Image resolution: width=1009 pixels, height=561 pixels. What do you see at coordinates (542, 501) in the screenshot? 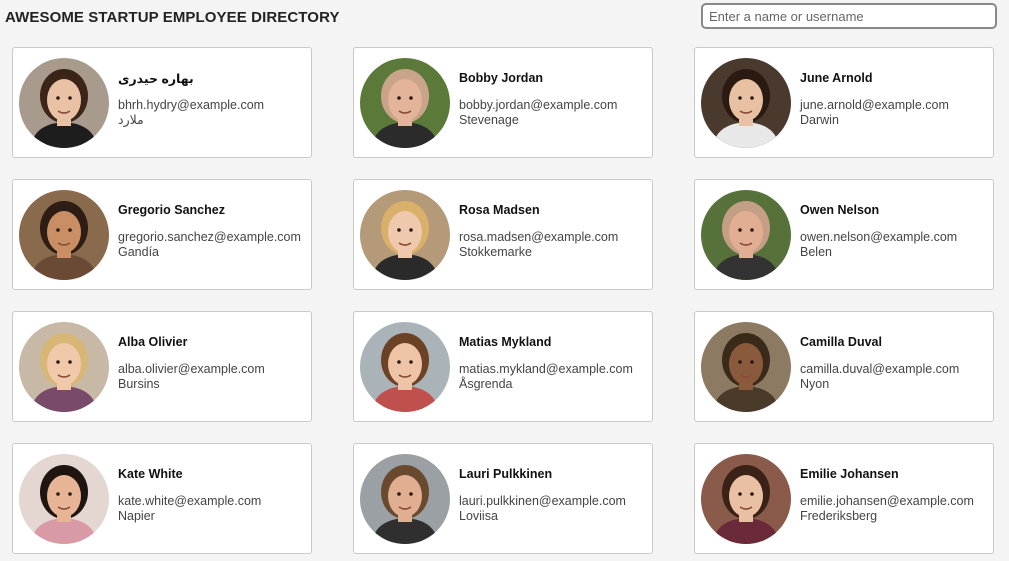
I see `employee-email: lauri.pulkkinen@example.com` at bounding box center [542, 501].